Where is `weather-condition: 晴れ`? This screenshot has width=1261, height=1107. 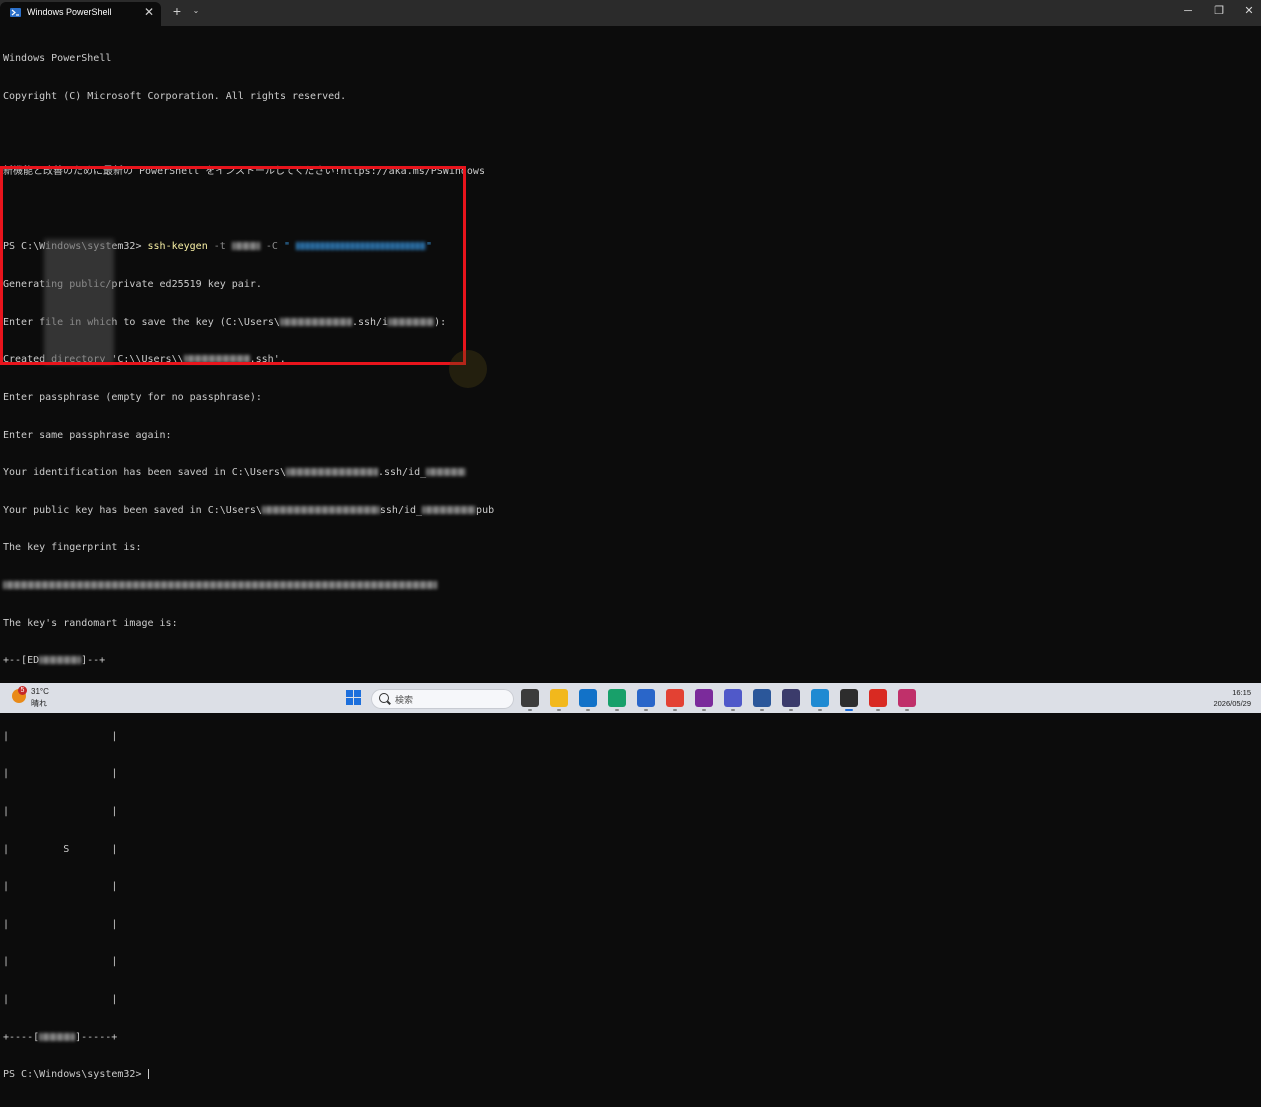
weather-condition: 晴れ is located at coordinates (39, 703).